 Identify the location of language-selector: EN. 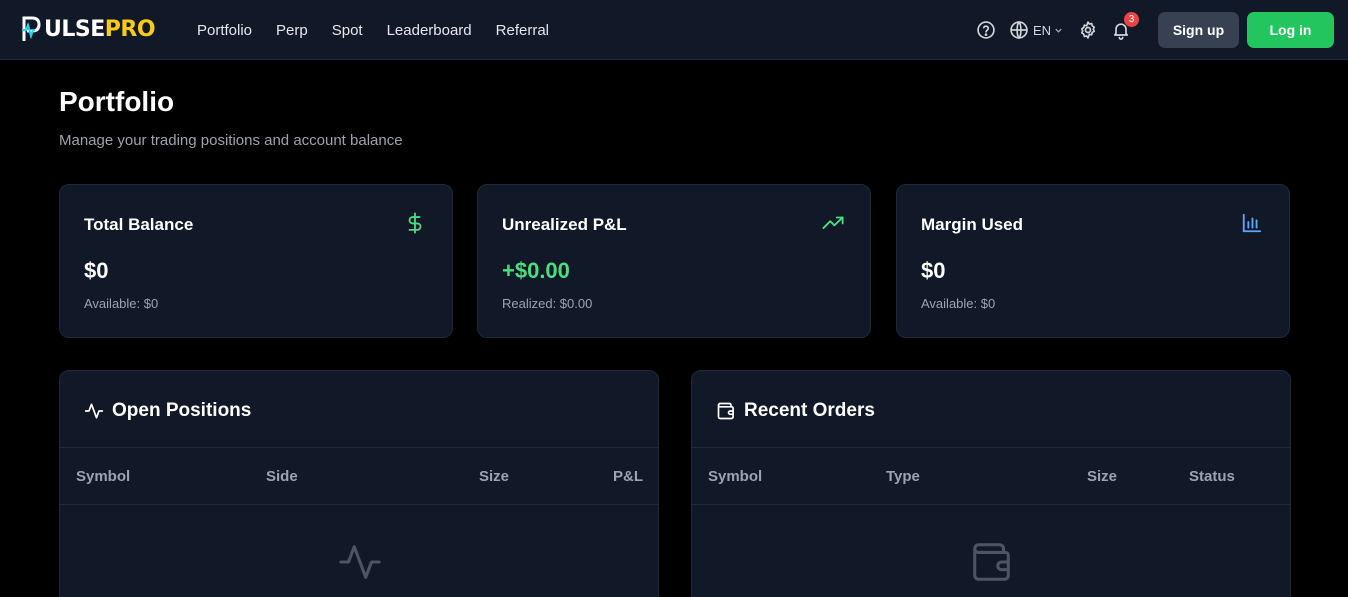
(1036, 30).